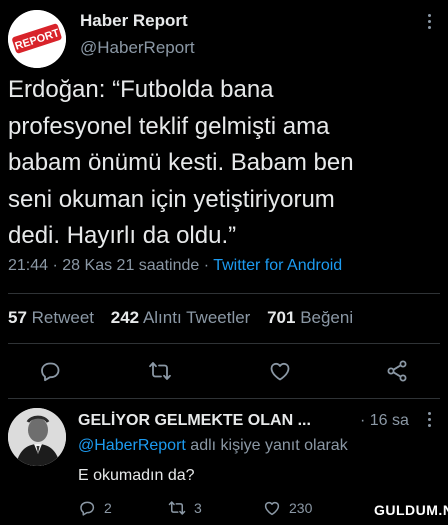 This screenshot has height=525, width=448. I want to click on reply-context-text: adlı kişiye yanıt olarak, so click(266, 445).